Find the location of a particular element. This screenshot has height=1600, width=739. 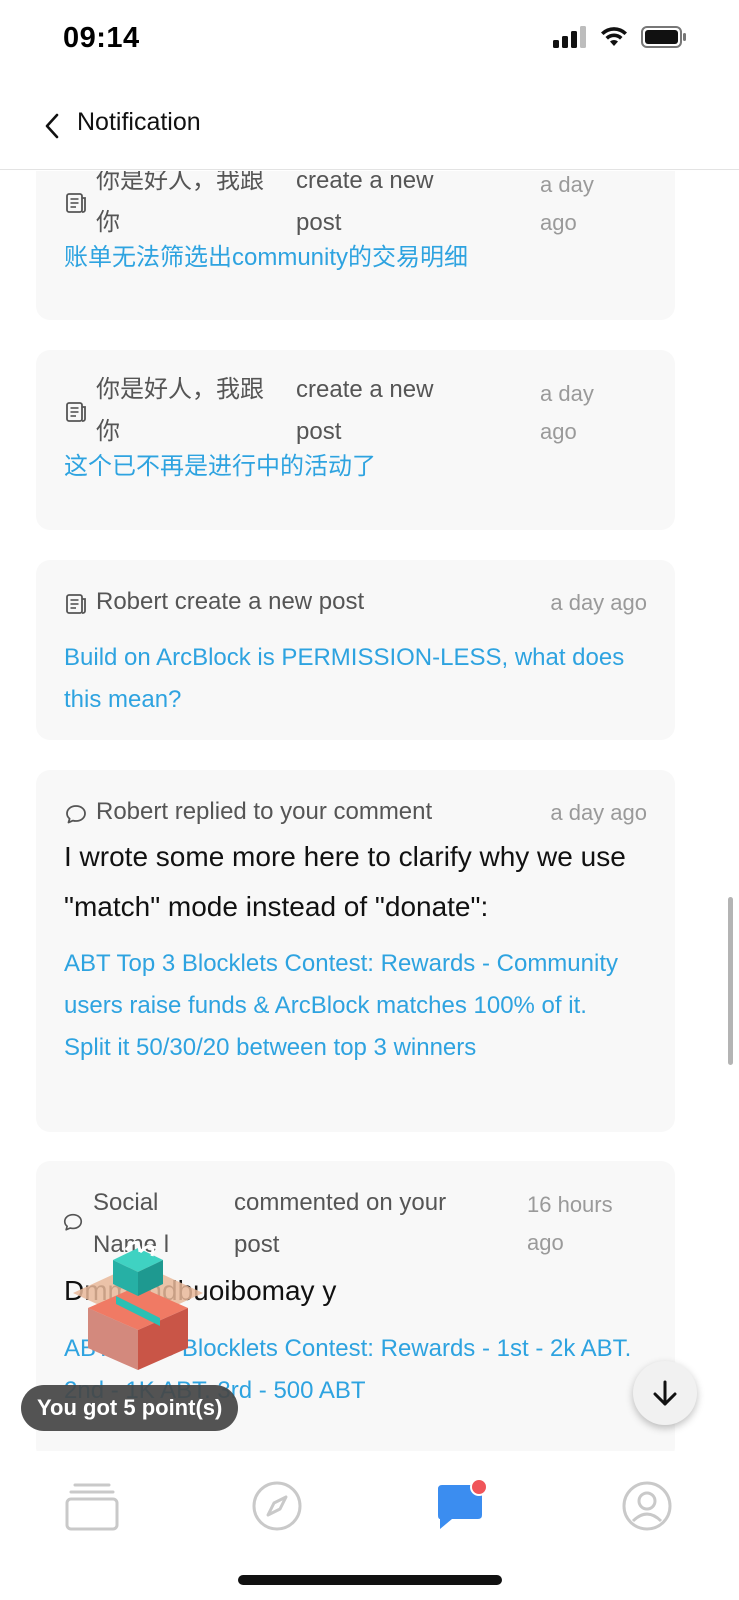

notification-time: 16 hours ago is located at coordinates (570, 1223).